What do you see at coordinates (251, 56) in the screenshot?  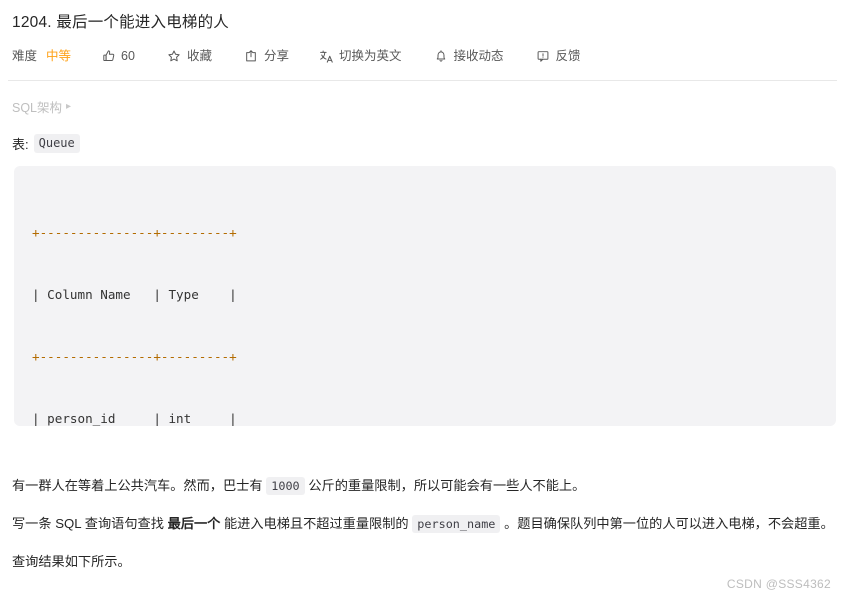 I see `share-icon` at bounding box center [251, 56].